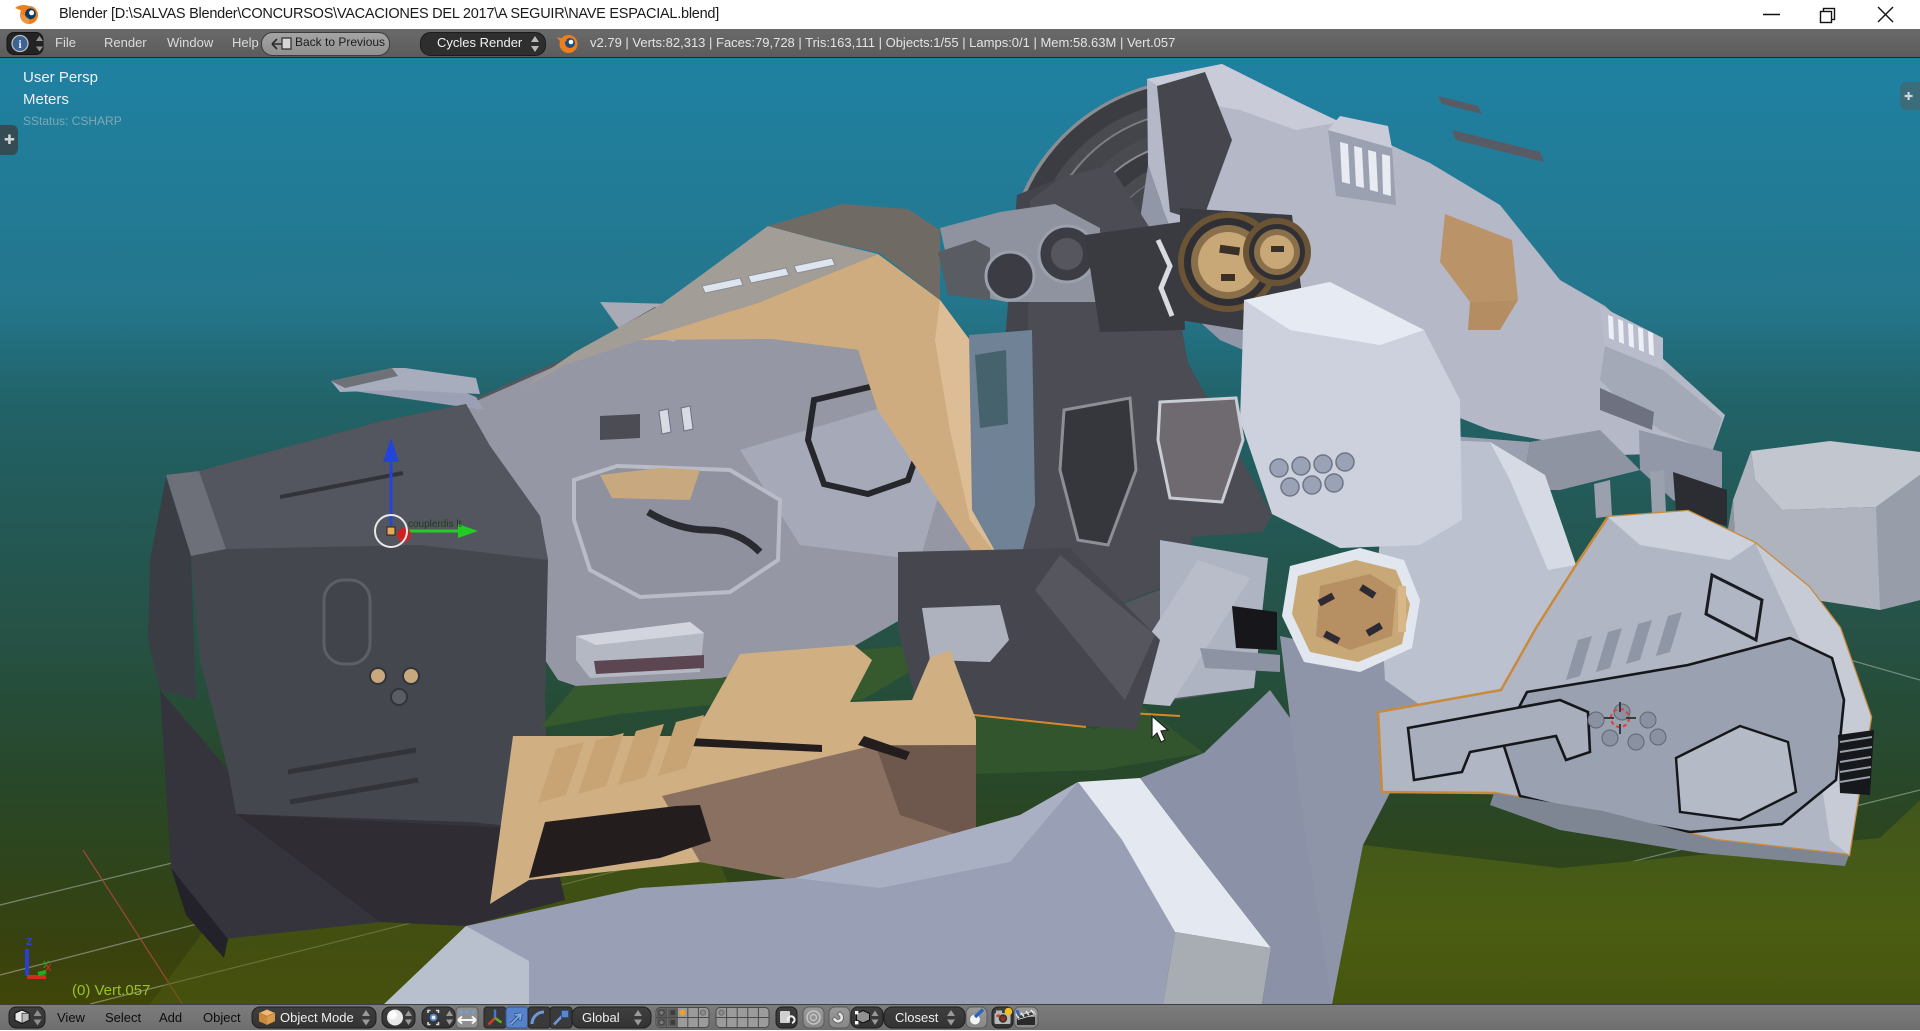 The height and width of the screenshot is (1031, 1920). What do you see at coordinates (60, 77) in the screenshot?
I see `svg-text: User Persp` at bounding box center [60, 77].